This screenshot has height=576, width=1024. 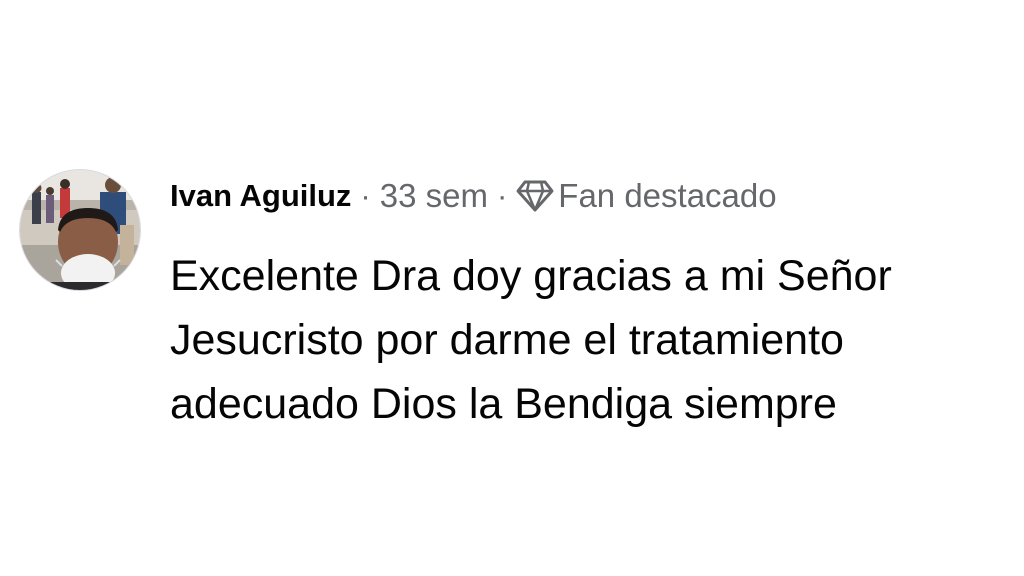 I want to click on avatar-photo, so click(x=80, y=230).